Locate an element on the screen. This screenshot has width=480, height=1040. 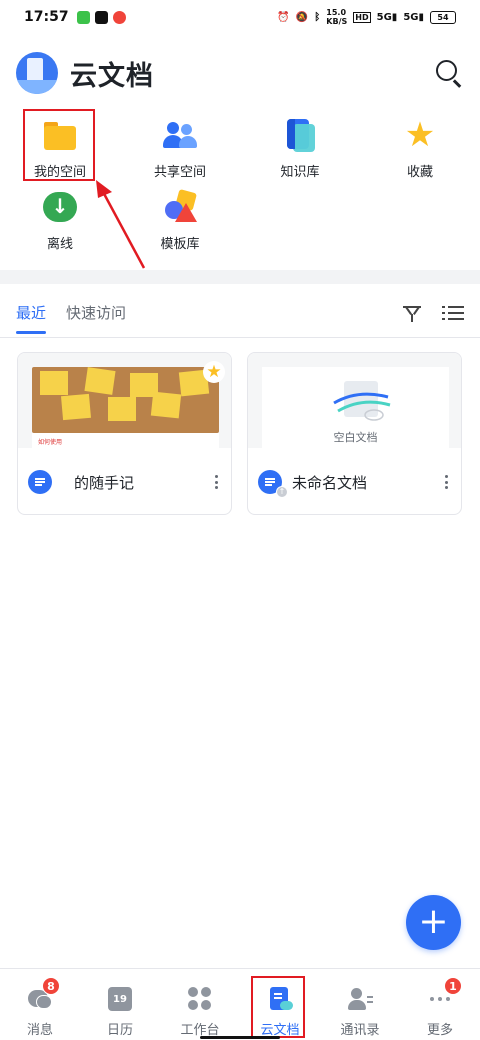
home-indicator is located at coordinates (240, 1037).